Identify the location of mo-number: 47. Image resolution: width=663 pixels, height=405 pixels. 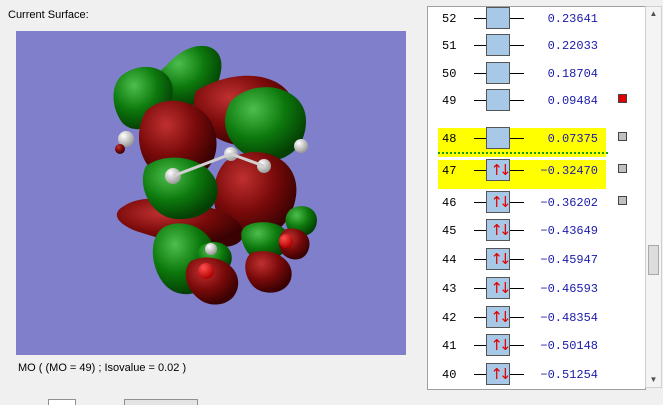
(449, 171).